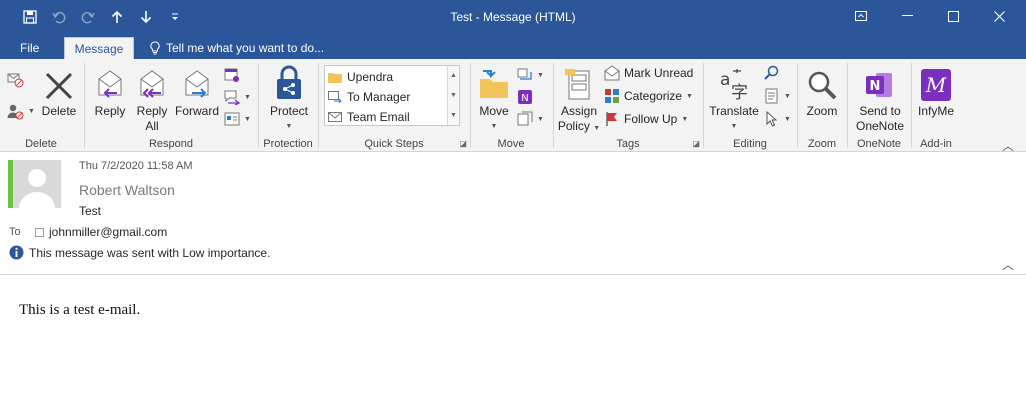 Image resolution: width=1026 pixels, height=396 pixels. What do you see at coordinates (16, 252) in the screenshot?
I see `info-icon` at bounding box center [16, 252].